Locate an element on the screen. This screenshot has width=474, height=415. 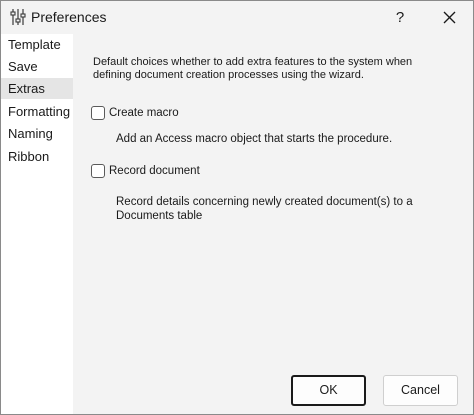
sliders-icon is located at coordinates (18, 17).